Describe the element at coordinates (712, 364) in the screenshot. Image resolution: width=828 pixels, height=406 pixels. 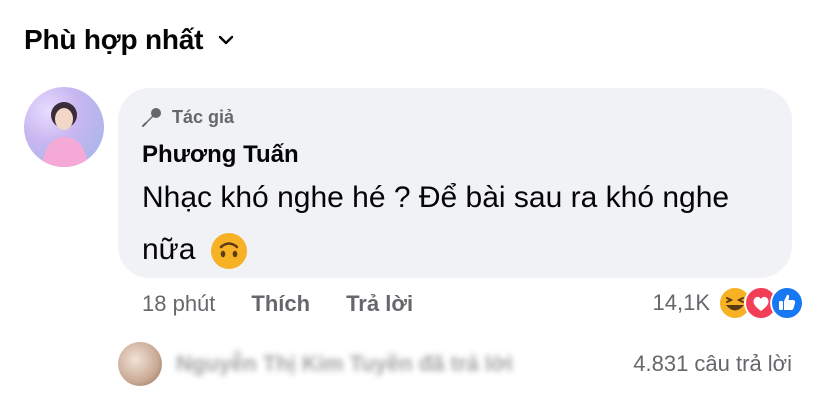
I see `reply-count-link: 4.831 câu trả lời` at that location.